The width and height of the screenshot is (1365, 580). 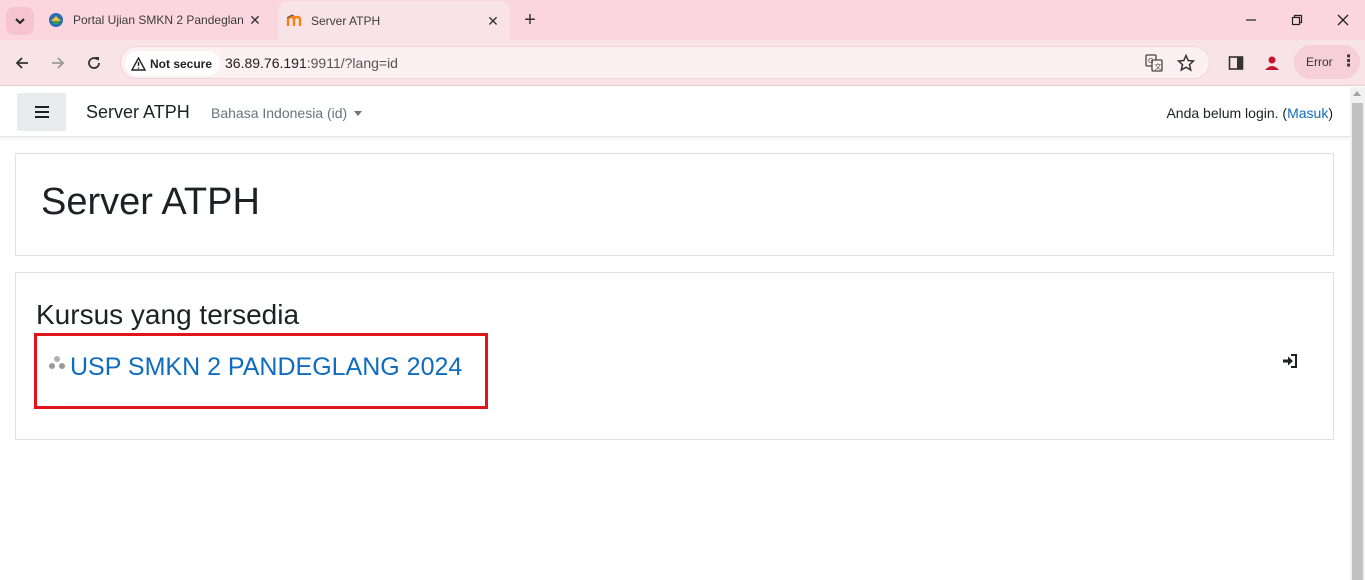 What do you see at coordinates (1357, 341) in the screenshot?
I see `scrollbar-thumb` at bounding box center [1357, 341].